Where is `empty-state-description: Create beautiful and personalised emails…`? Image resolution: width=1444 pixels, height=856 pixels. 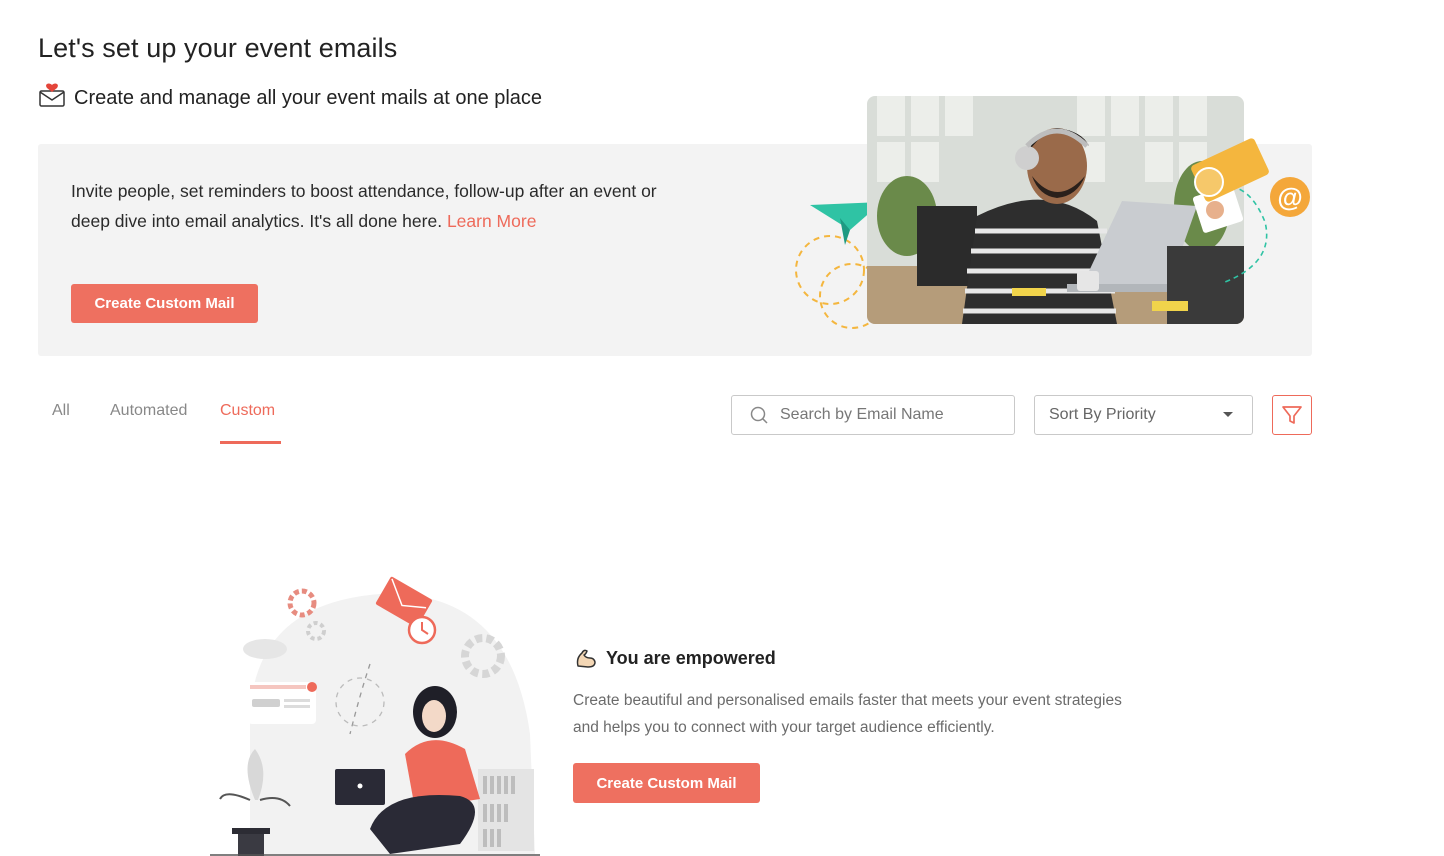
empty-state-description: Create beautiful and personalised emails… is located at coordinates (847, 714).